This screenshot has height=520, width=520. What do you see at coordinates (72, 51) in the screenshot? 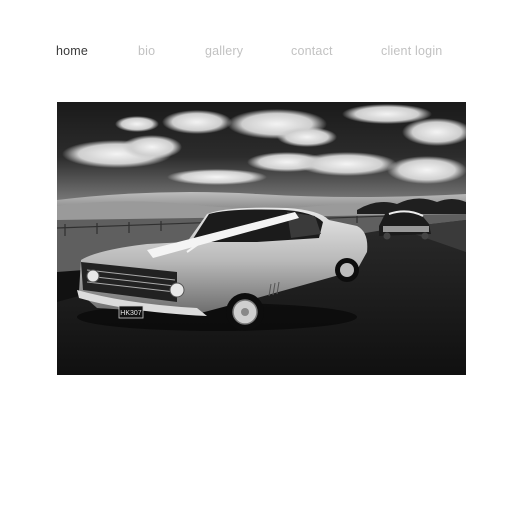
I see `nav-link-home: home` at bounding box center [72, 51].